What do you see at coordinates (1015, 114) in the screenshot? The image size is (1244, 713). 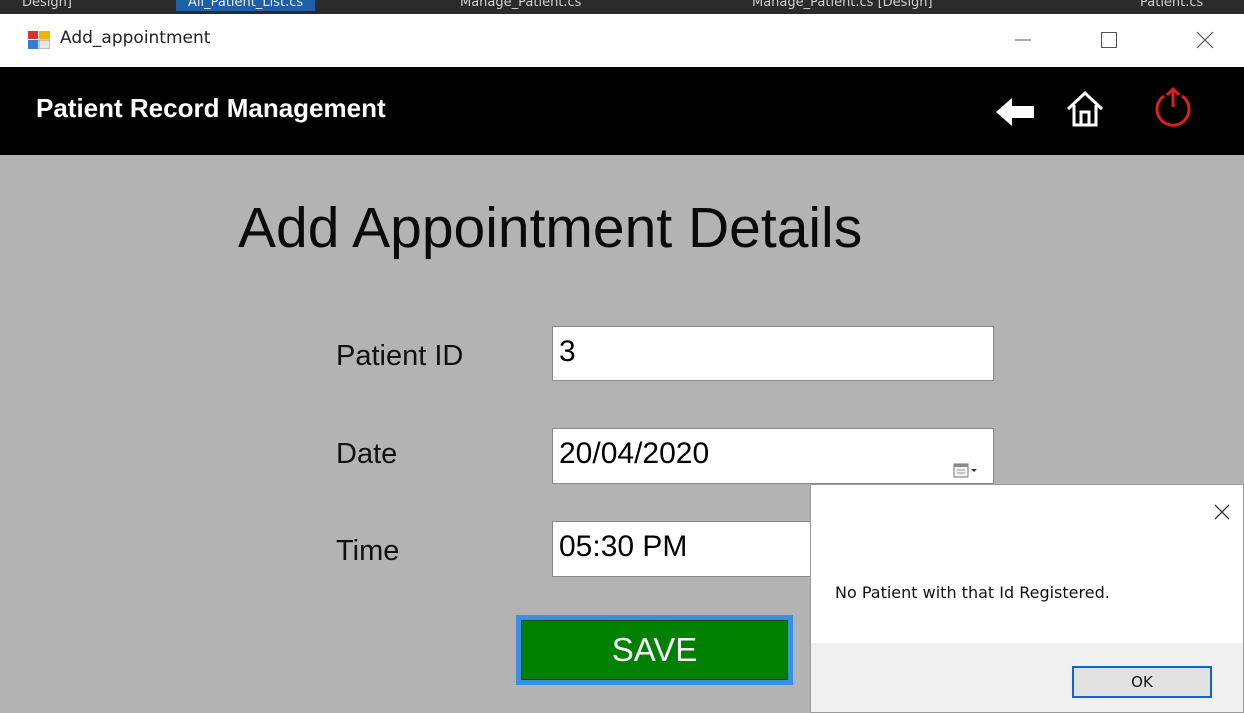 I see `back-arrow-icon` at bounding box center [1015, 114].